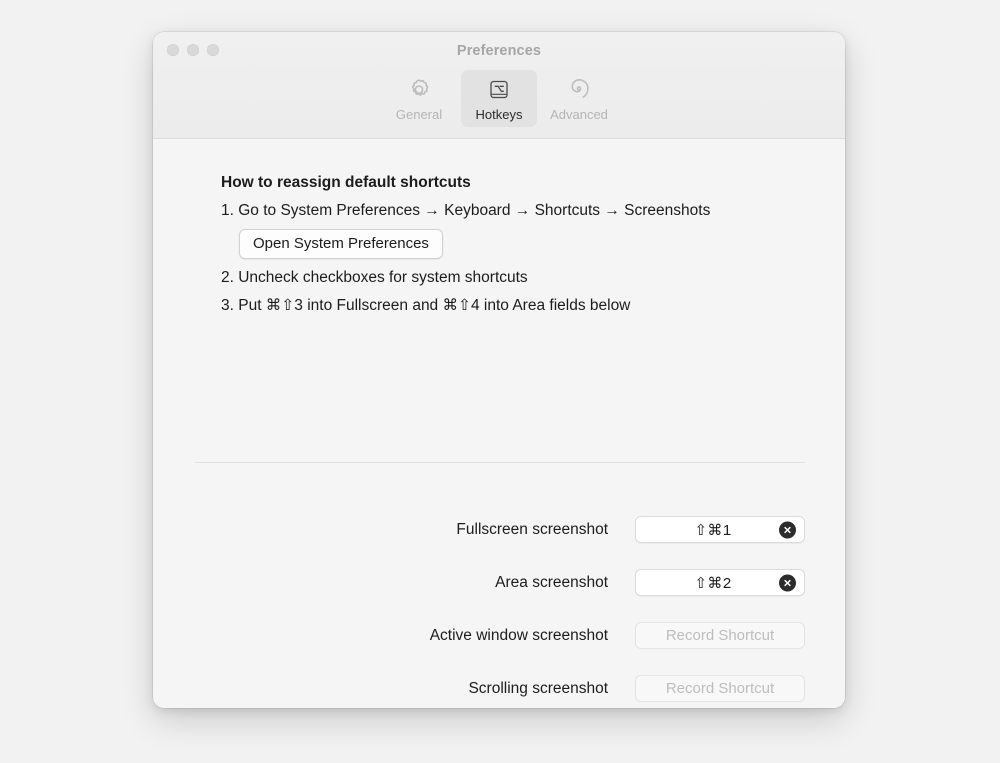 The height and width of the screenshot is (763, 1000). I want to click on shortcut-placeholder-scrolling: Record Shortcut, so click(720, 688).